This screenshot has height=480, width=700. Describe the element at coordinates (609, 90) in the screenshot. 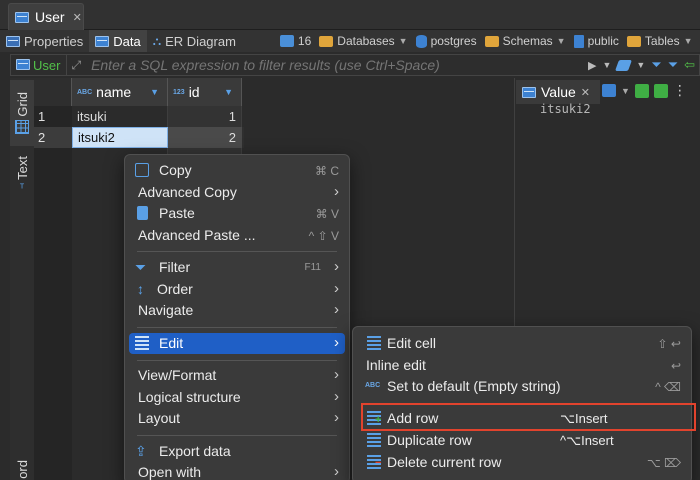

I see `format-icon` at that location.